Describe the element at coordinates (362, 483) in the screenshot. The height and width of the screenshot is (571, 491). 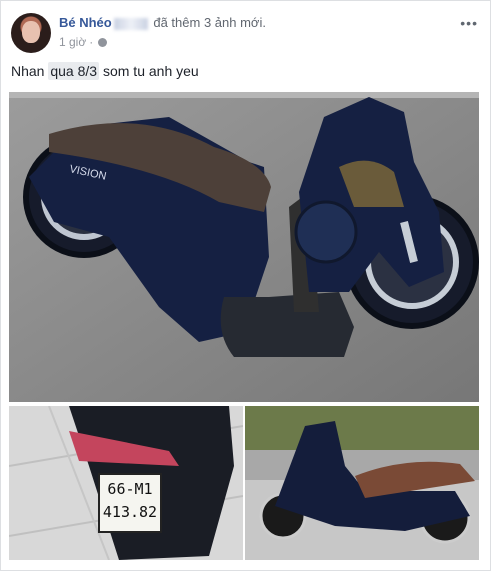
I see `motorbike-side-photo` at that location.